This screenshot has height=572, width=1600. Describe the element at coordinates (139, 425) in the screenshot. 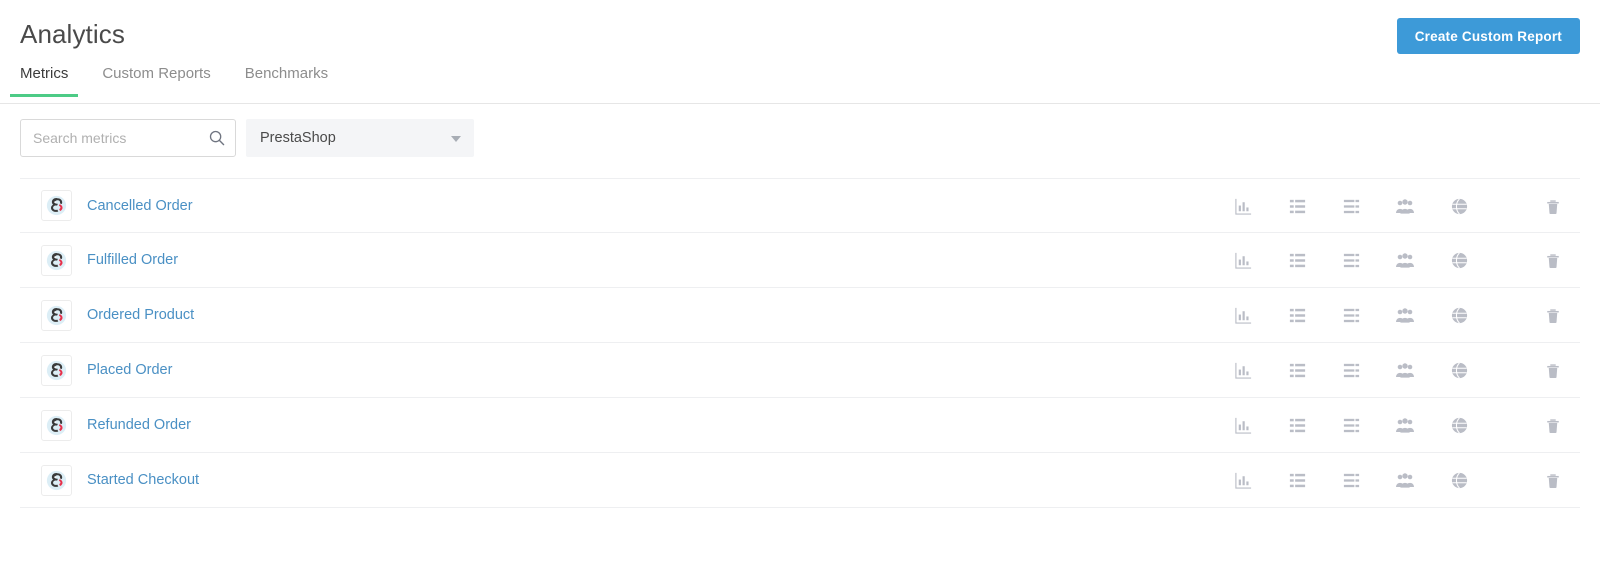

I see `metric-name-link: Refunded Order` at that location.